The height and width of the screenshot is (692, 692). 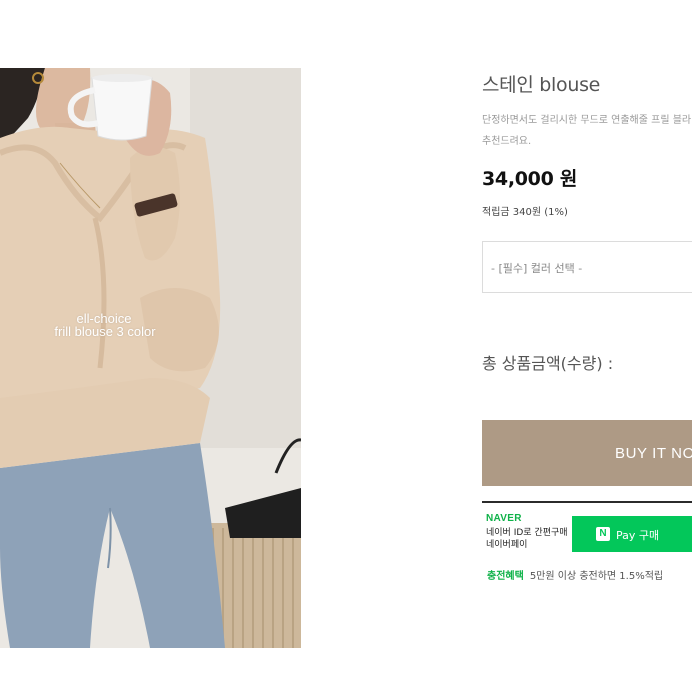 I want to click on buy-now-button: BUY IT NOW, so click(x=587, y=453).